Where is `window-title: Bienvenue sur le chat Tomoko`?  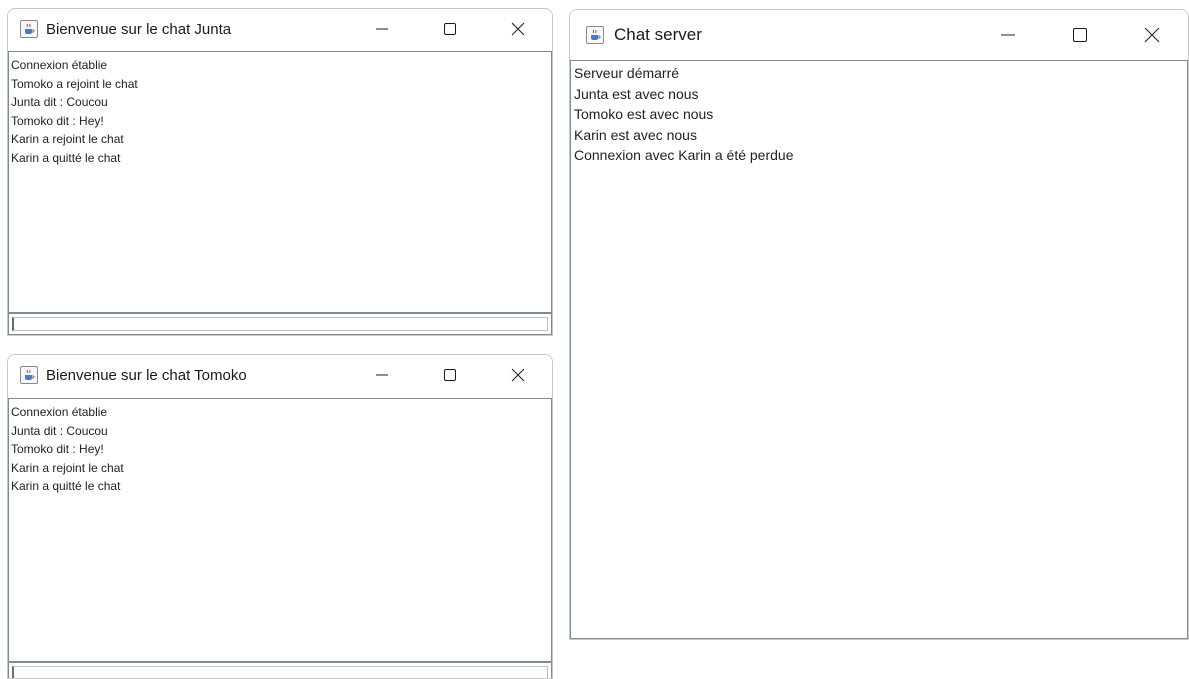 window-title: Bienvenue sur le chat Tomoko is located at coordinates (146, 375).